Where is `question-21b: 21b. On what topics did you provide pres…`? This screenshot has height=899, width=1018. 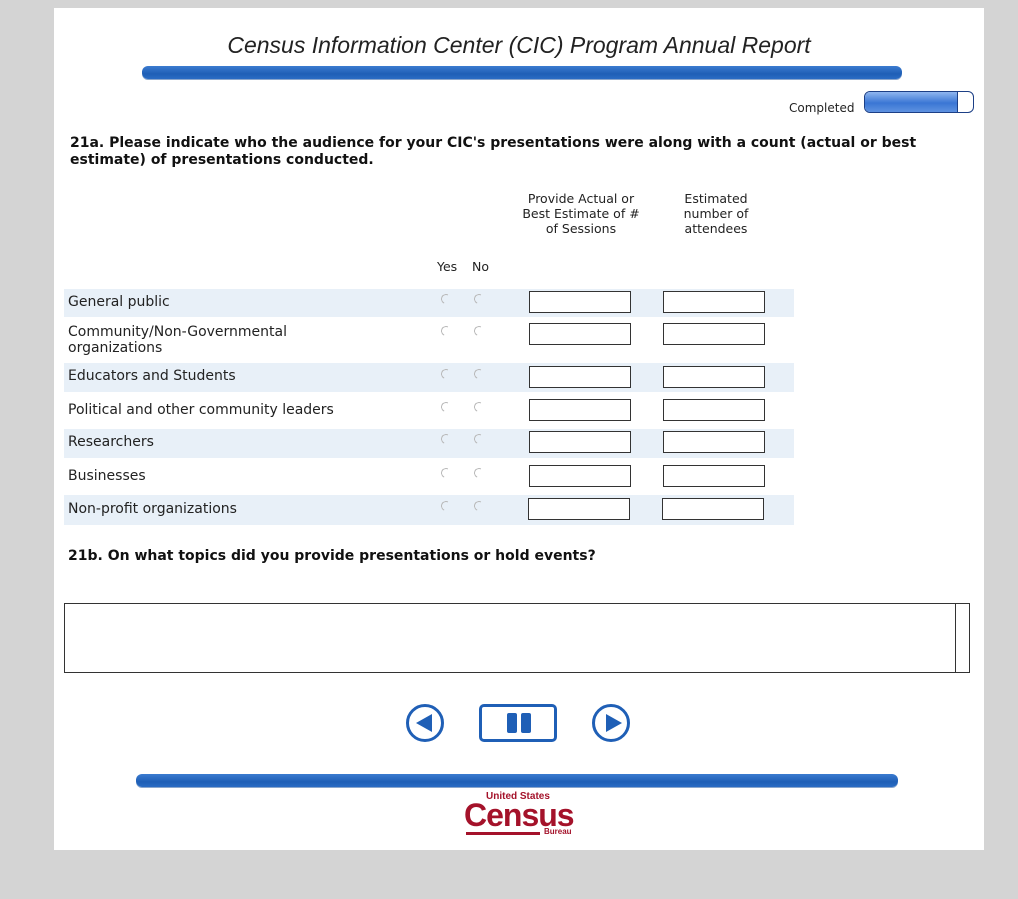
question-21b: 21b. On what topics did you provide pres… is located at coordinates (332, 556).